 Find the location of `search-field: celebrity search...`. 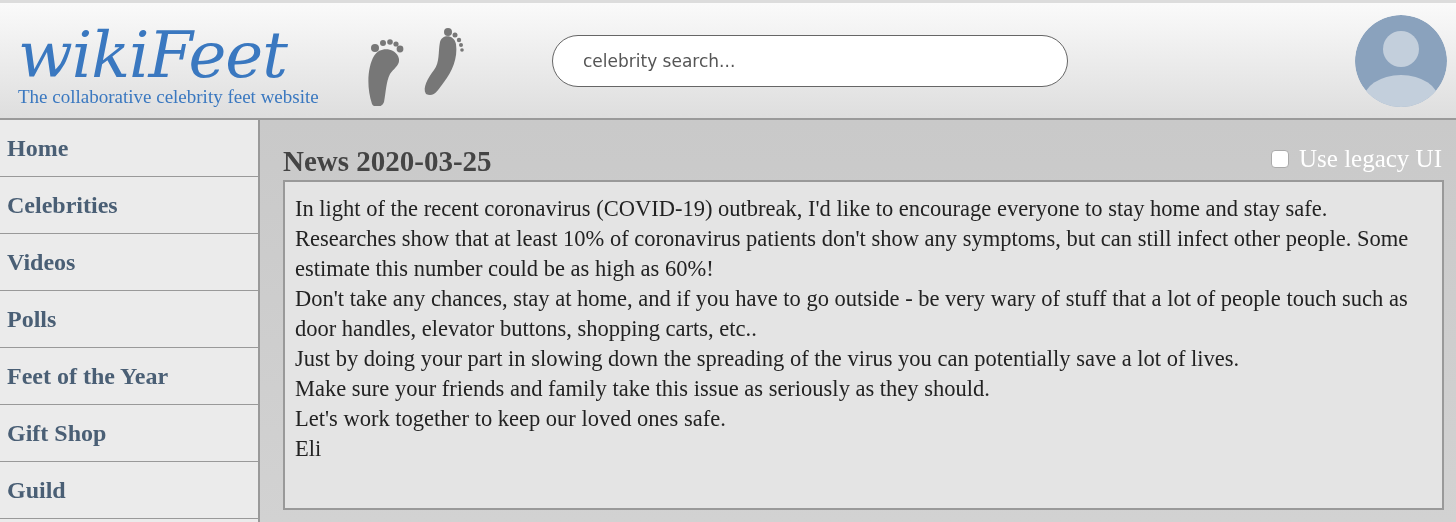

search-field: celebrity search... is located at coordinates (810, 60).